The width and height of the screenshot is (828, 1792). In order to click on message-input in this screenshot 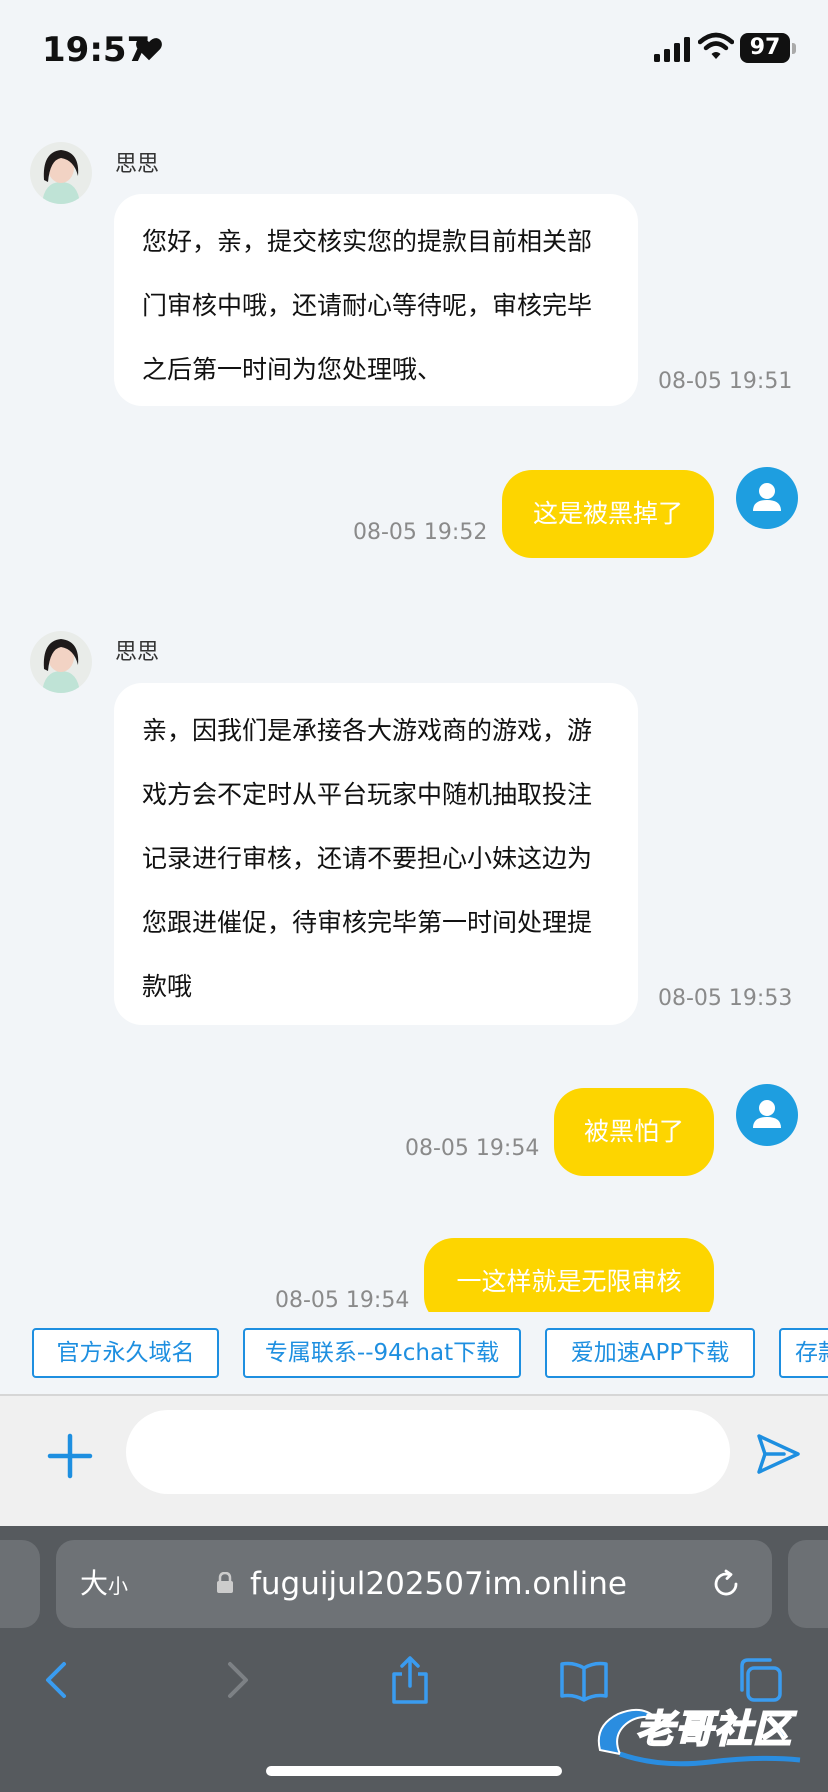, I will do `click(428, 1452)`.